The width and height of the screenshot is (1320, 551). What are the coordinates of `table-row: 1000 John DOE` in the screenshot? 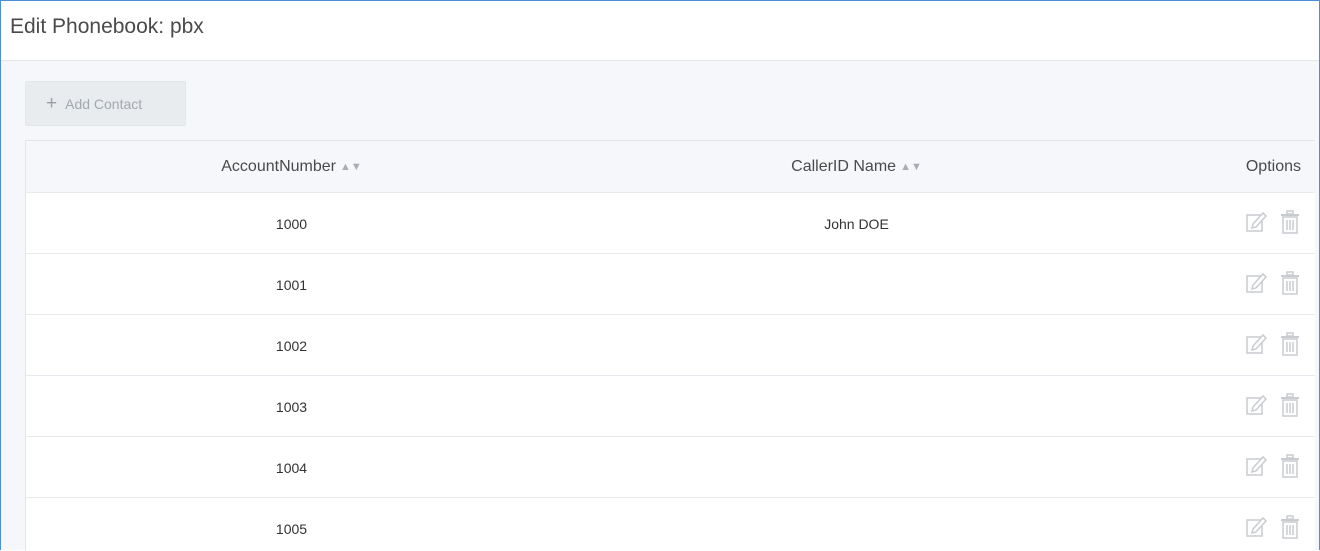 It's located at (670, 223).